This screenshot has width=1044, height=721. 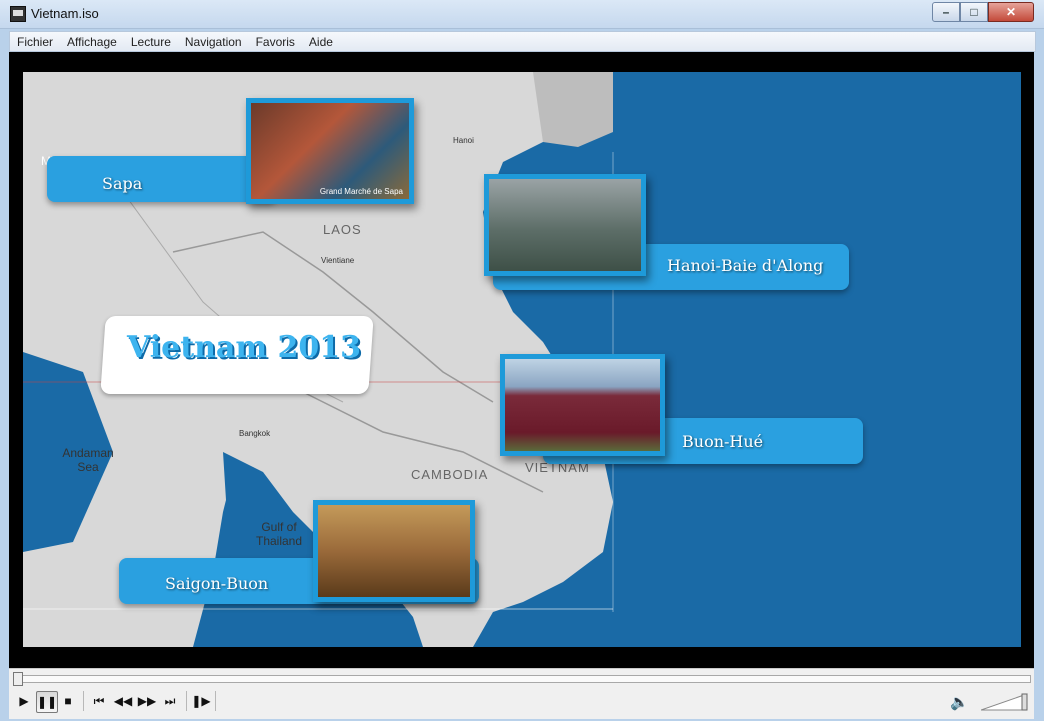 What do you see at coordinates (18, 679) in the screenshot?
I see `seek-thumb` at bounding box center [18, 679].